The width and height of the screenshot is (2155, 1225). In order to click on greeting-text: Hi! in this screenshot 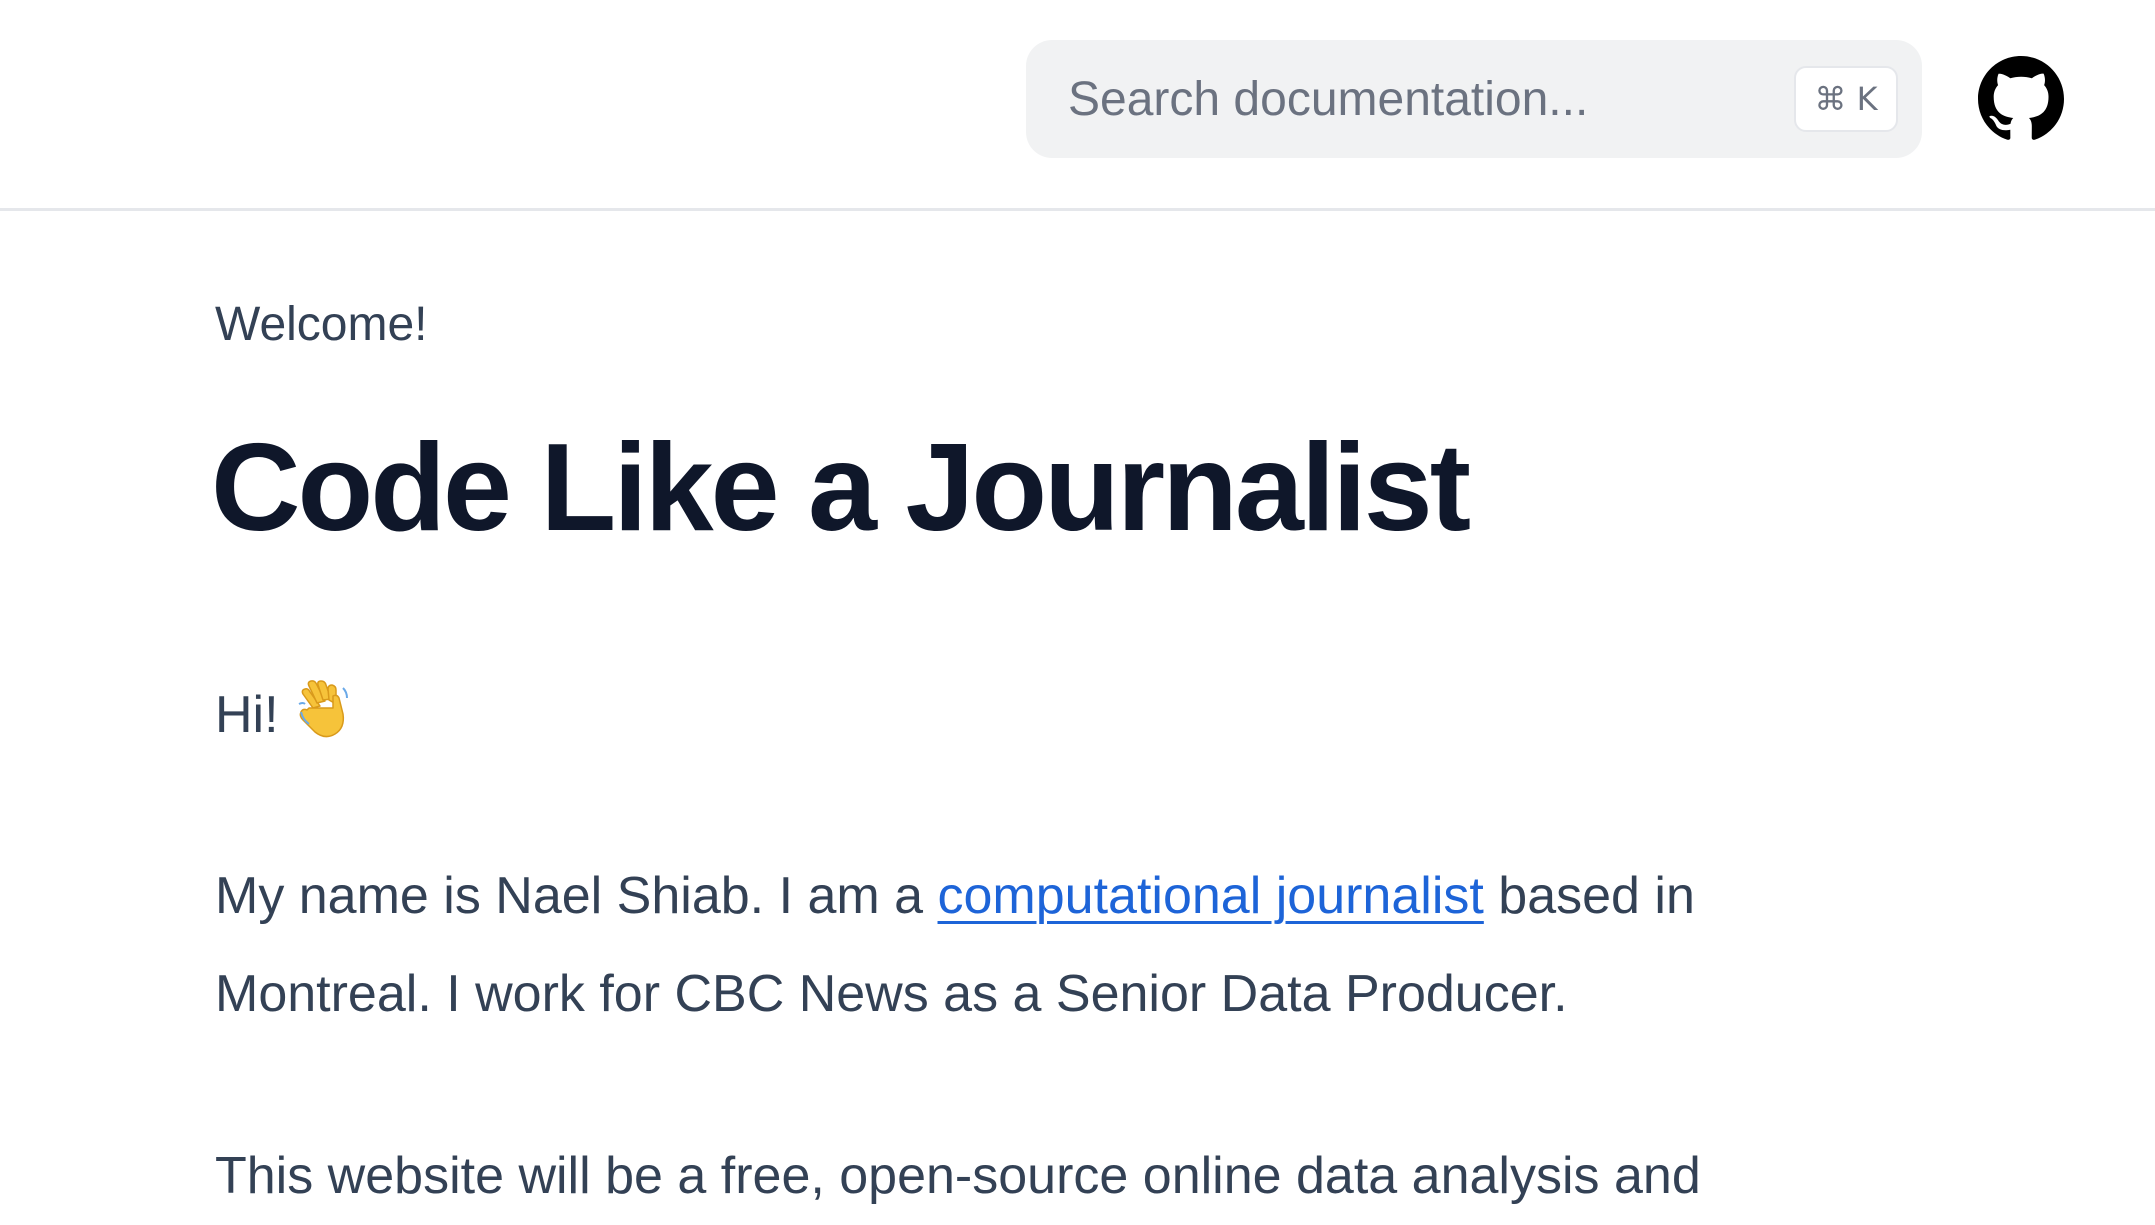, I will do `click(247, 715)`.